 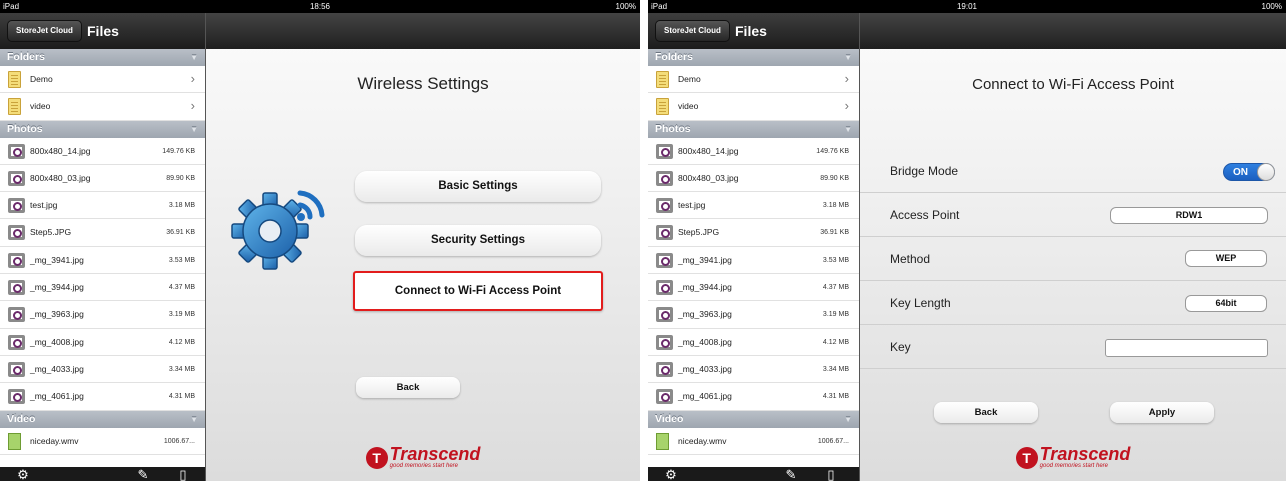 I want to click on file-name: _mg_3963.jpg, so click(x=57, y=314).